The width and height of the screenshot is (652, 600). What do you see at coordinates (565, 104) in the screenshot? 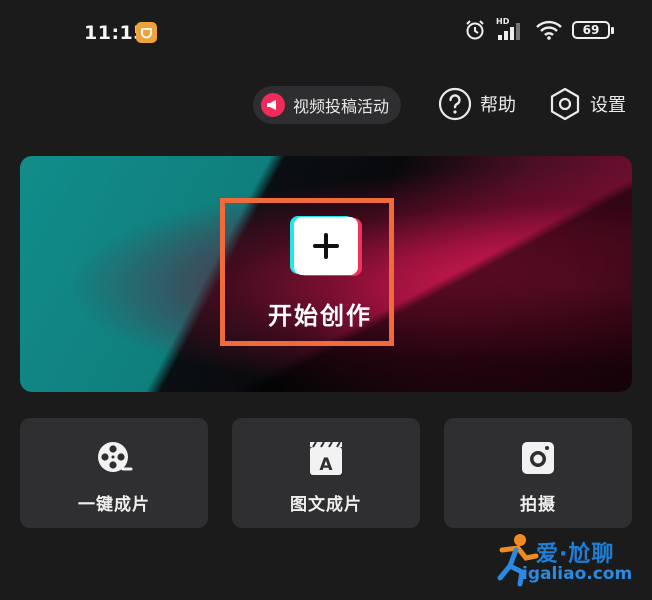
I see `settings-icon` at bounding box center [565, 104].